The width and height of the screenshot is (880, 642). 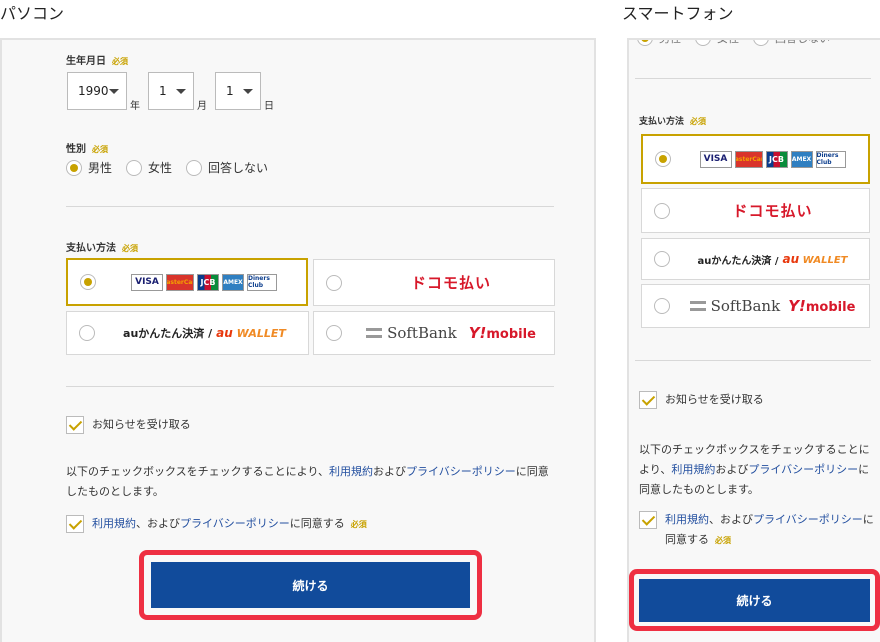 I want to click on newsletter-checkbox-row: お知らせを受け取る, so click(x=128, y=425).